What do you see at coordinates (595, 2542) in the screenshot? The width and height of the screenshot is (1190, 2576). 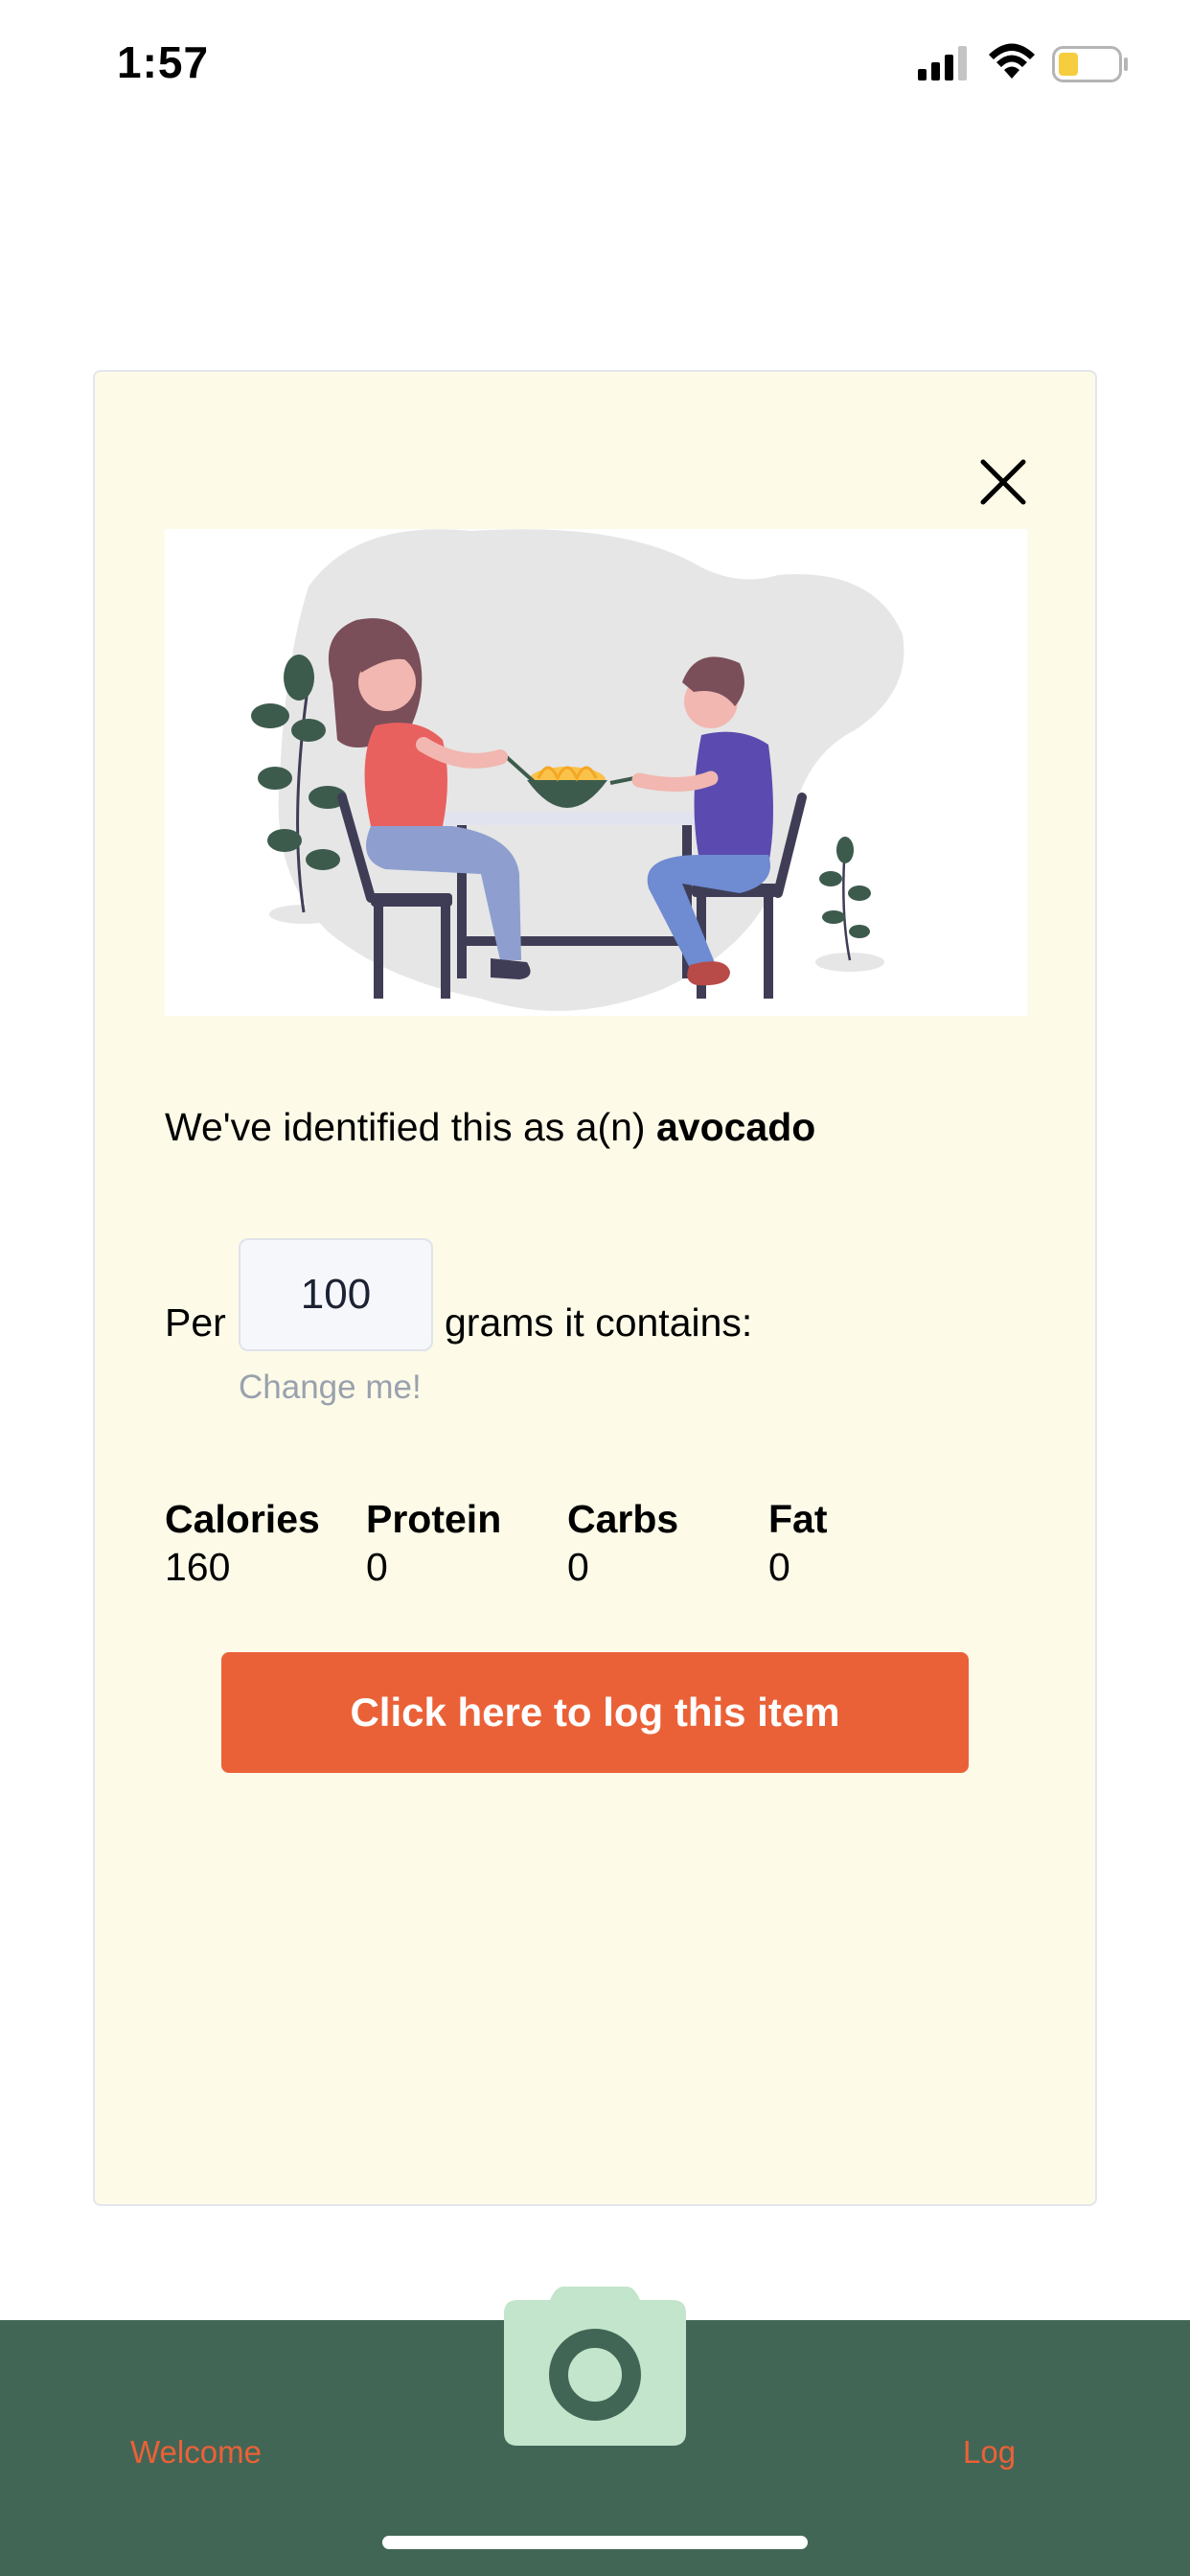 I see `home-indicator` at bounding box center [595, 2542].